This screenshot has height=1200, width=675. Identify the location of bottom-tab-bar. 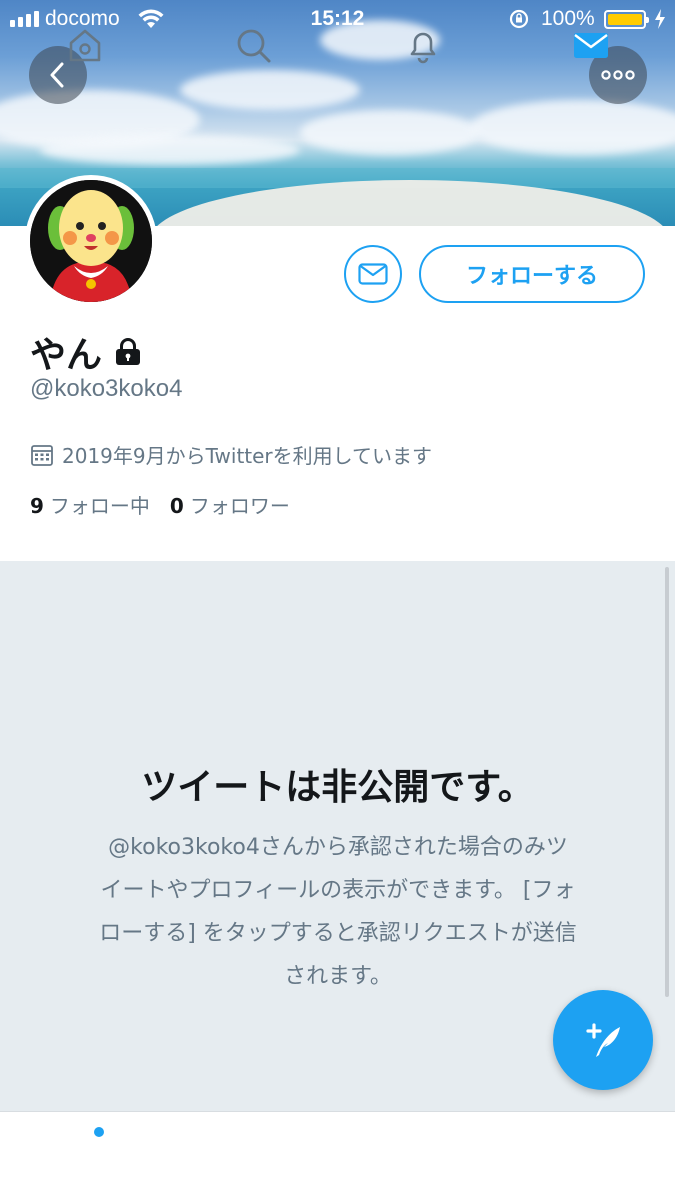
(337, 1155).